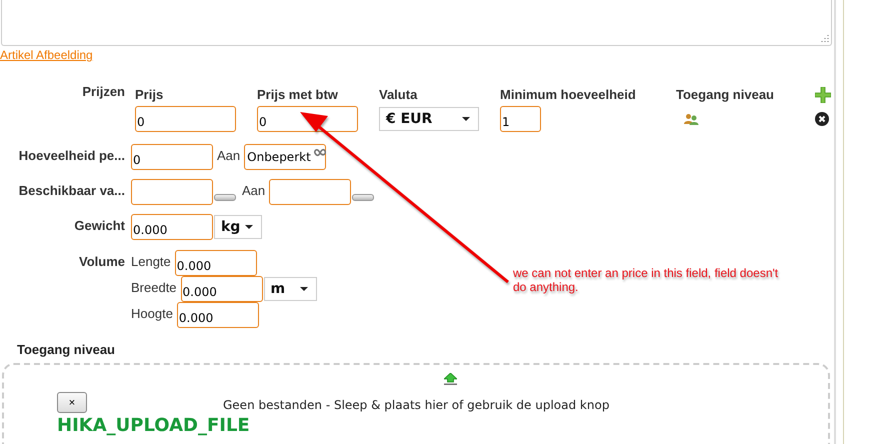 The height and width of the screenshot is (444, 894). What do you see at coordinates (101, 261) in the screenshot?
I see `row-label: Volume` at bounding box center [101, 261].